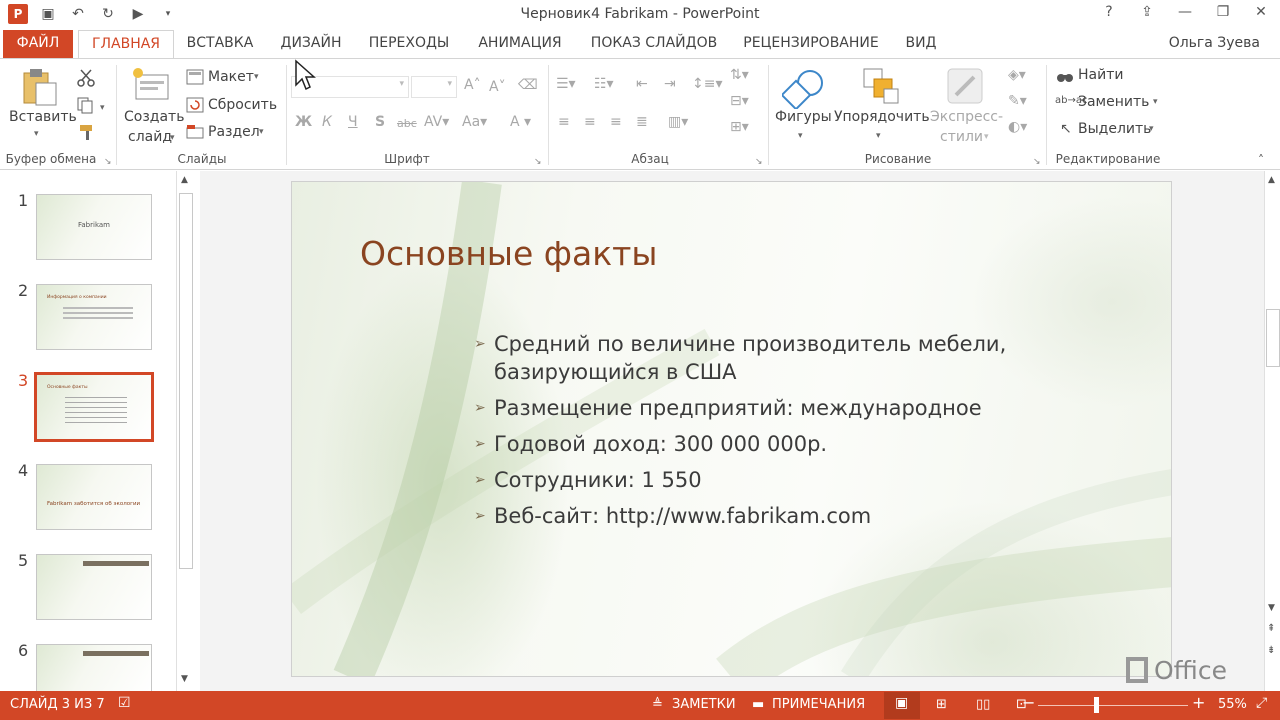 Image resolution: width=1280 pixels, height=720 pixels. I want to click on previous-slide-icon: ⇞, so click(1271, 628).